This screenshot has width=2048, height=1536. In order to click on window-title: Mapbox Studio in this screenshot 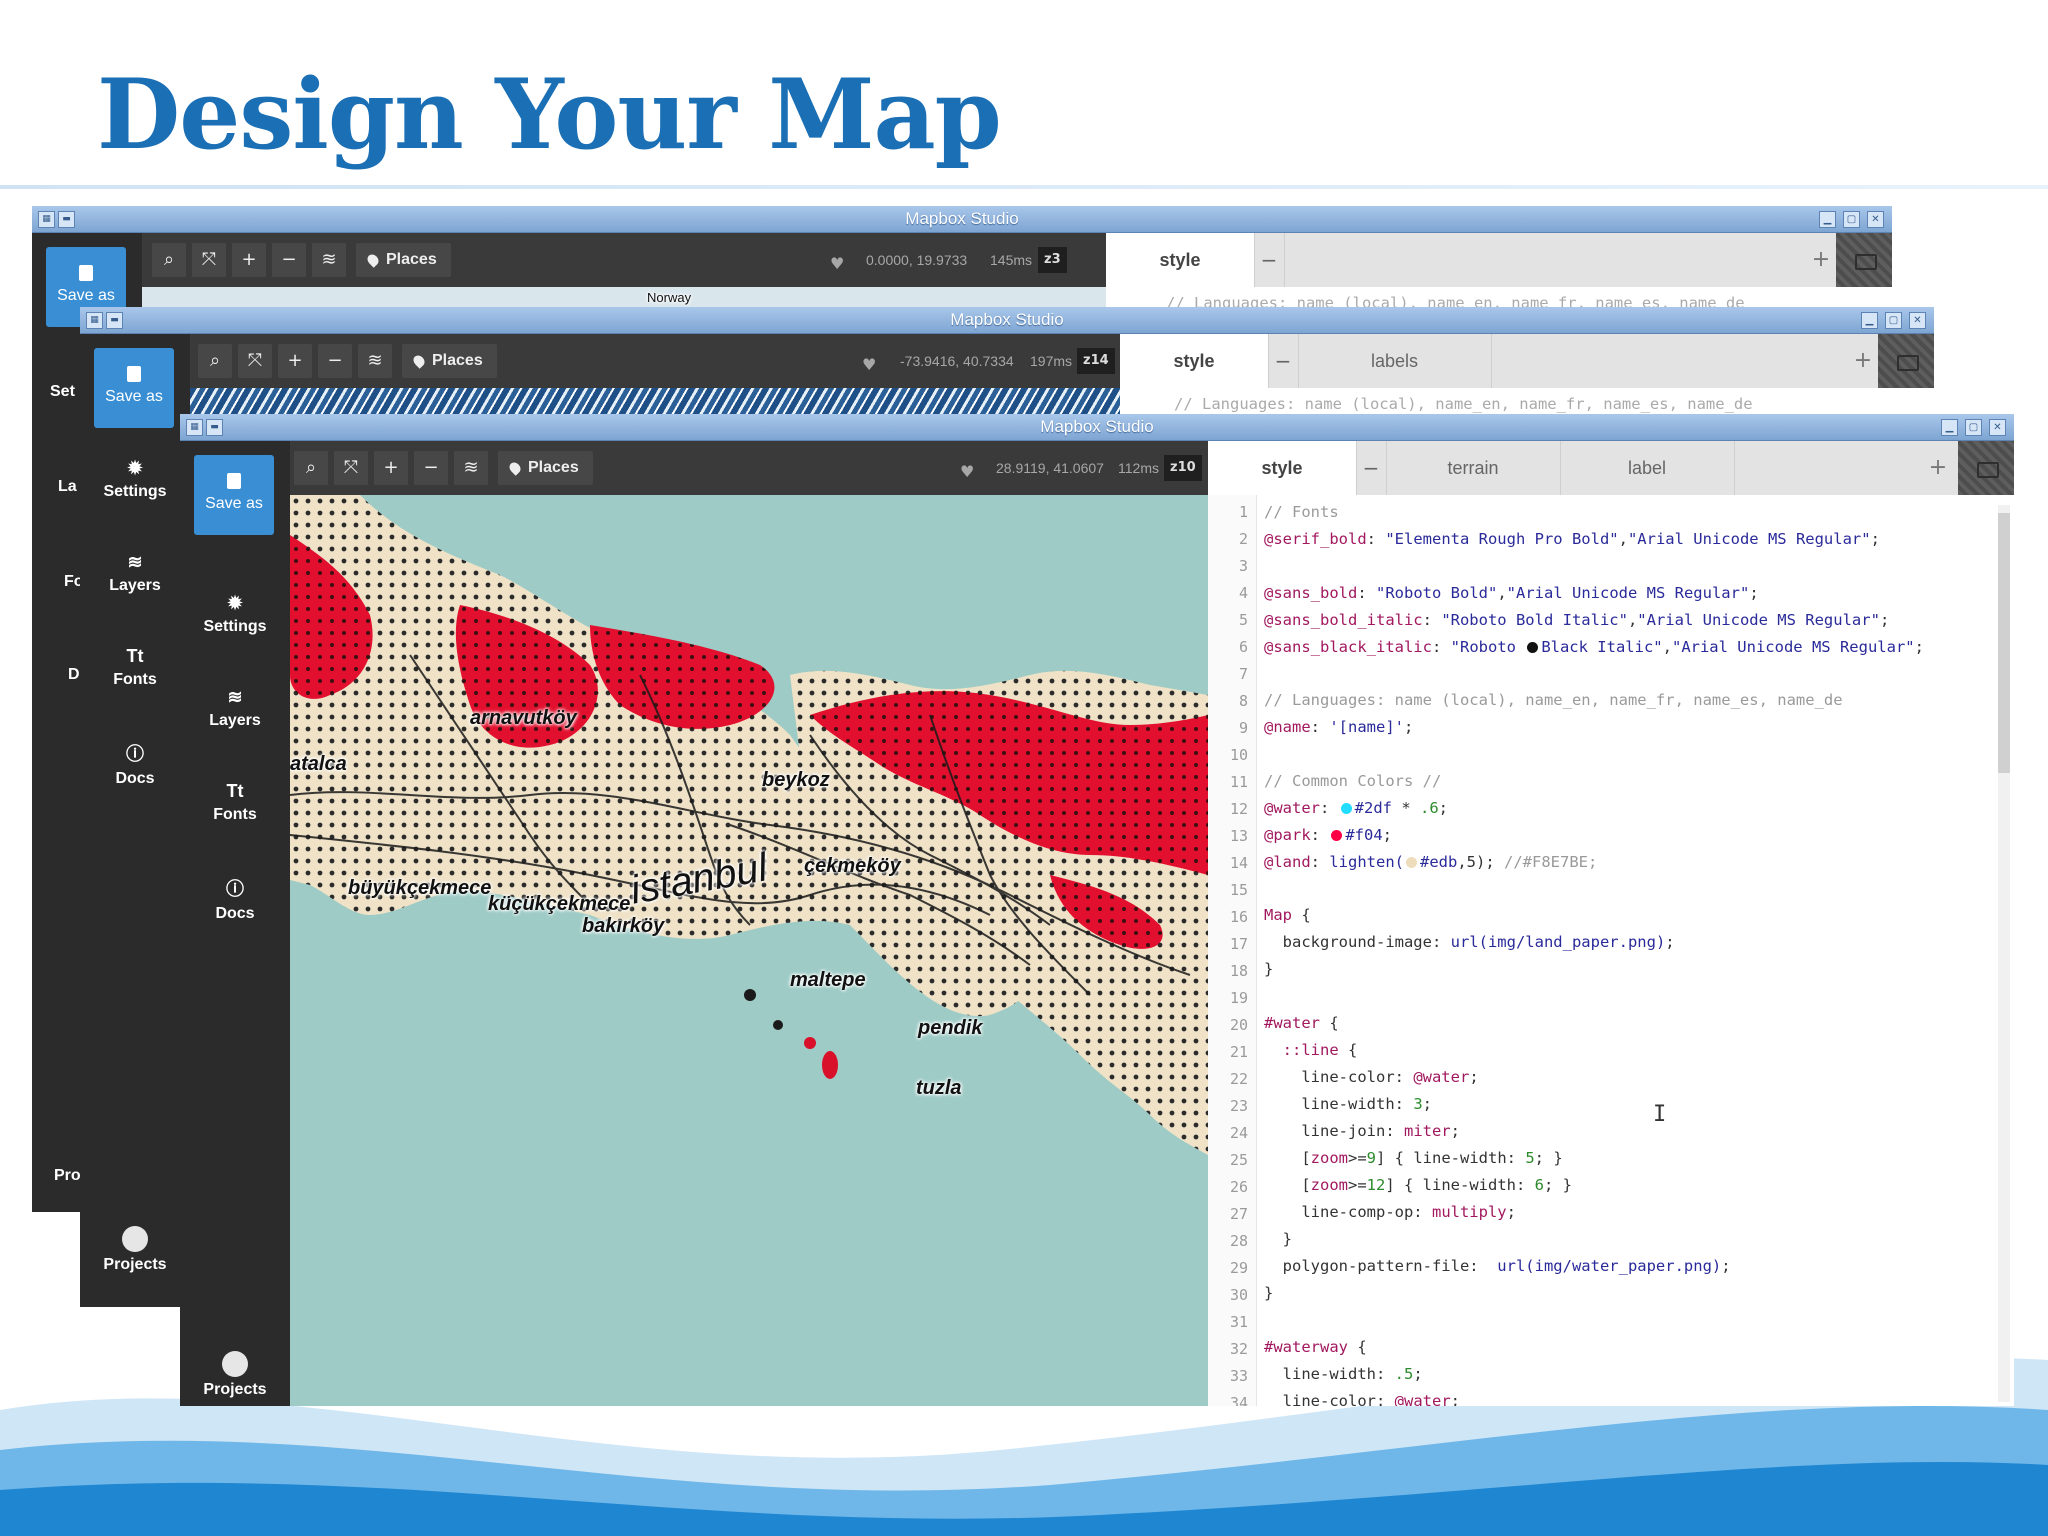, I will do `click(1007, 319)`.